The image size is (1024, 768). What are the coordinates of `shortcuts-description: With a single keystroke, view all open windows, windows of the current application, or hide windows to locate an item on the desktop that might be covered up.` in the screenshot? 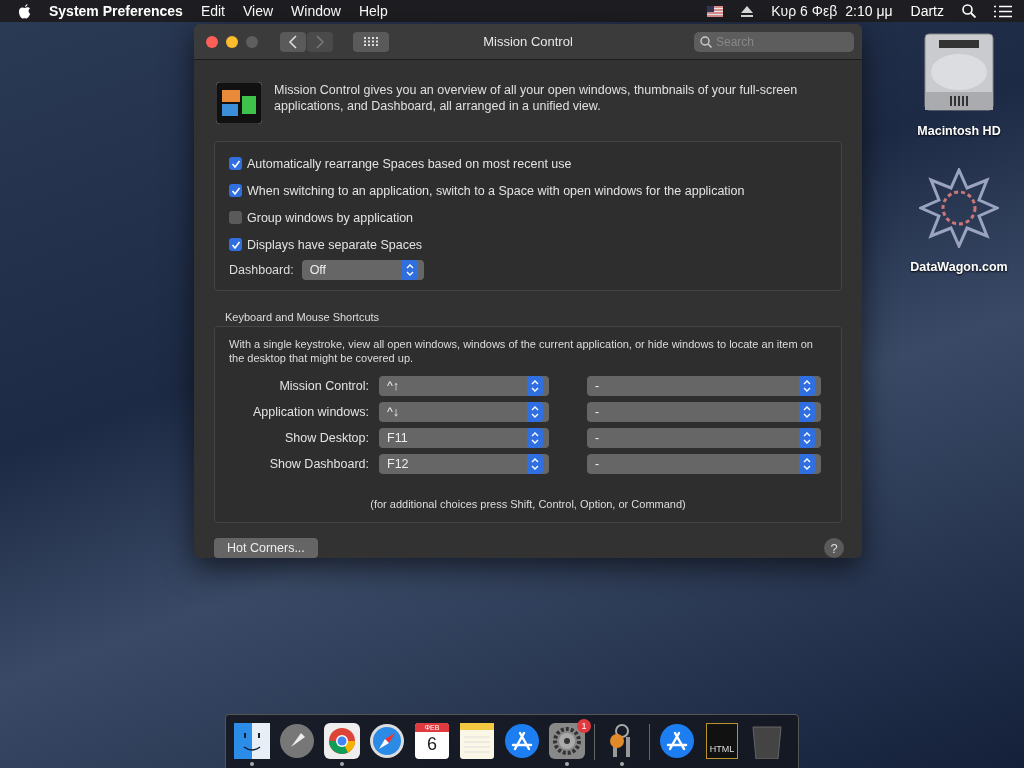 It's located at (521, 351).